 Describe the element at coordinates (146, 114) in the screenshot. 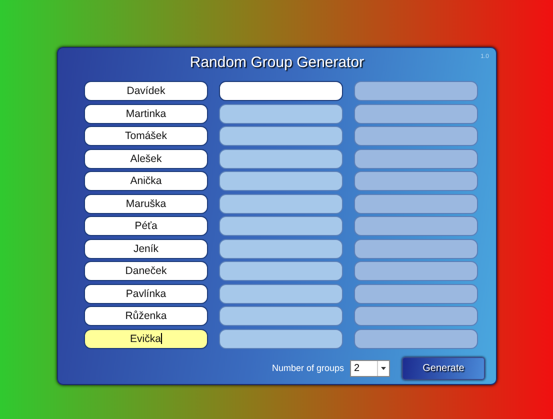

I see `name-field: Martinka` at that location.